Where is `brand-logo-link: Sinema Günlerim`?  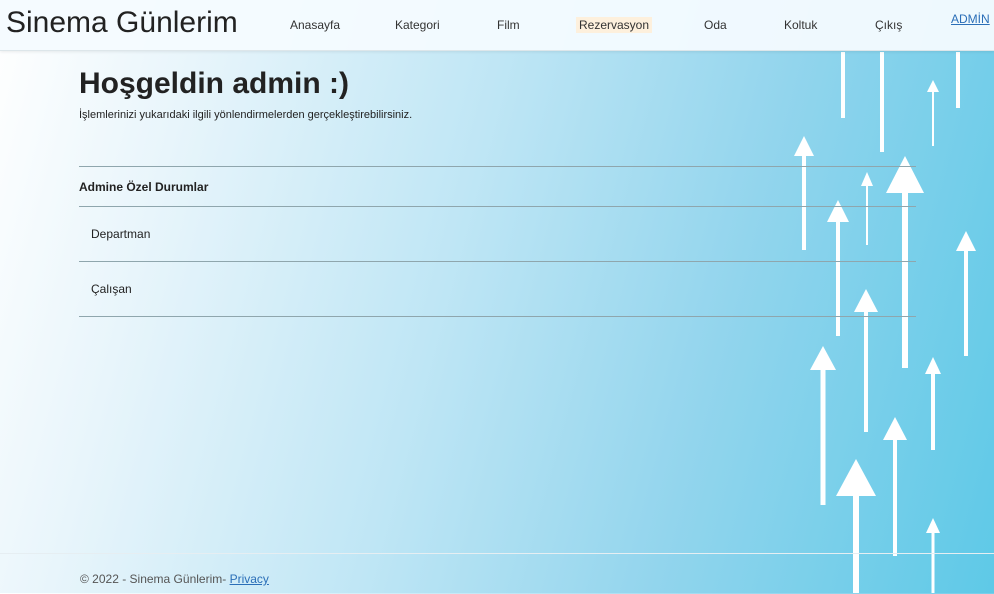 brand-logo-link: Sinema Günlerim is located at coordinates (122, 23).